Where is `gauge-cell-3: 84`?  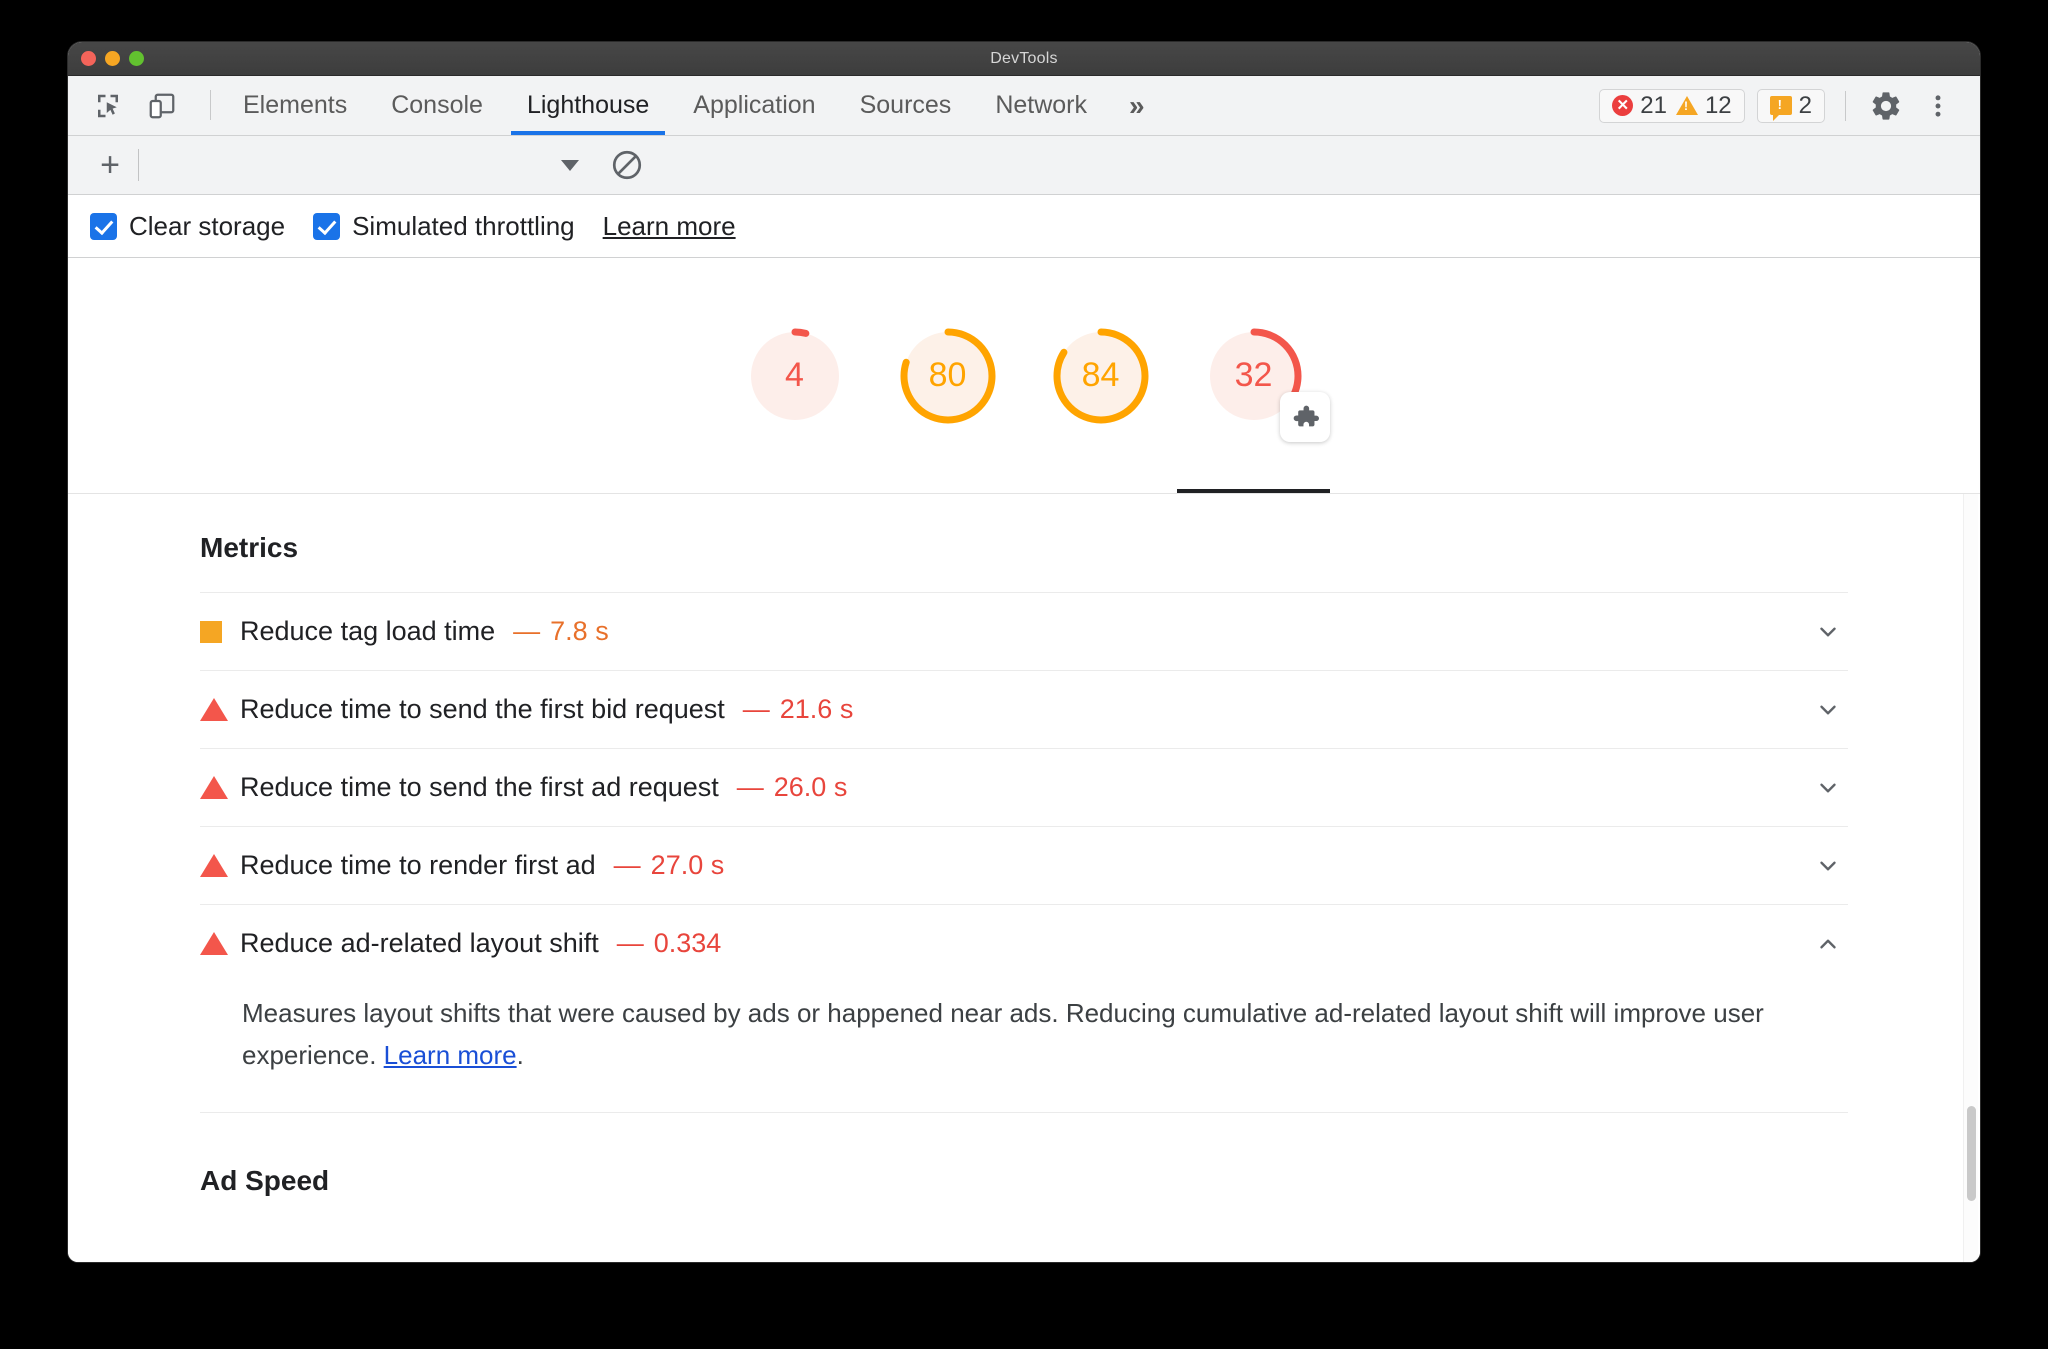
gauge-cell-3: 84 is located at coordinates (1100, 375).